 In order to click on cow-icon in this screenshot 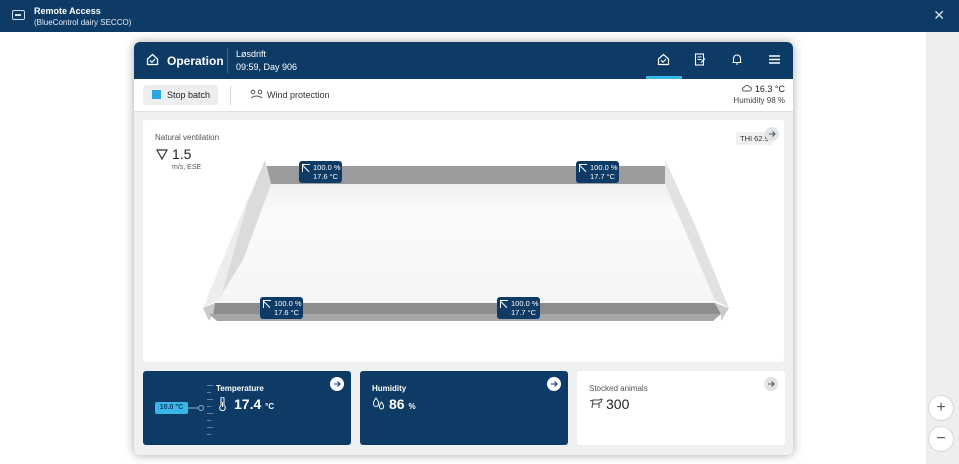, I will do `click(596, 403)`.